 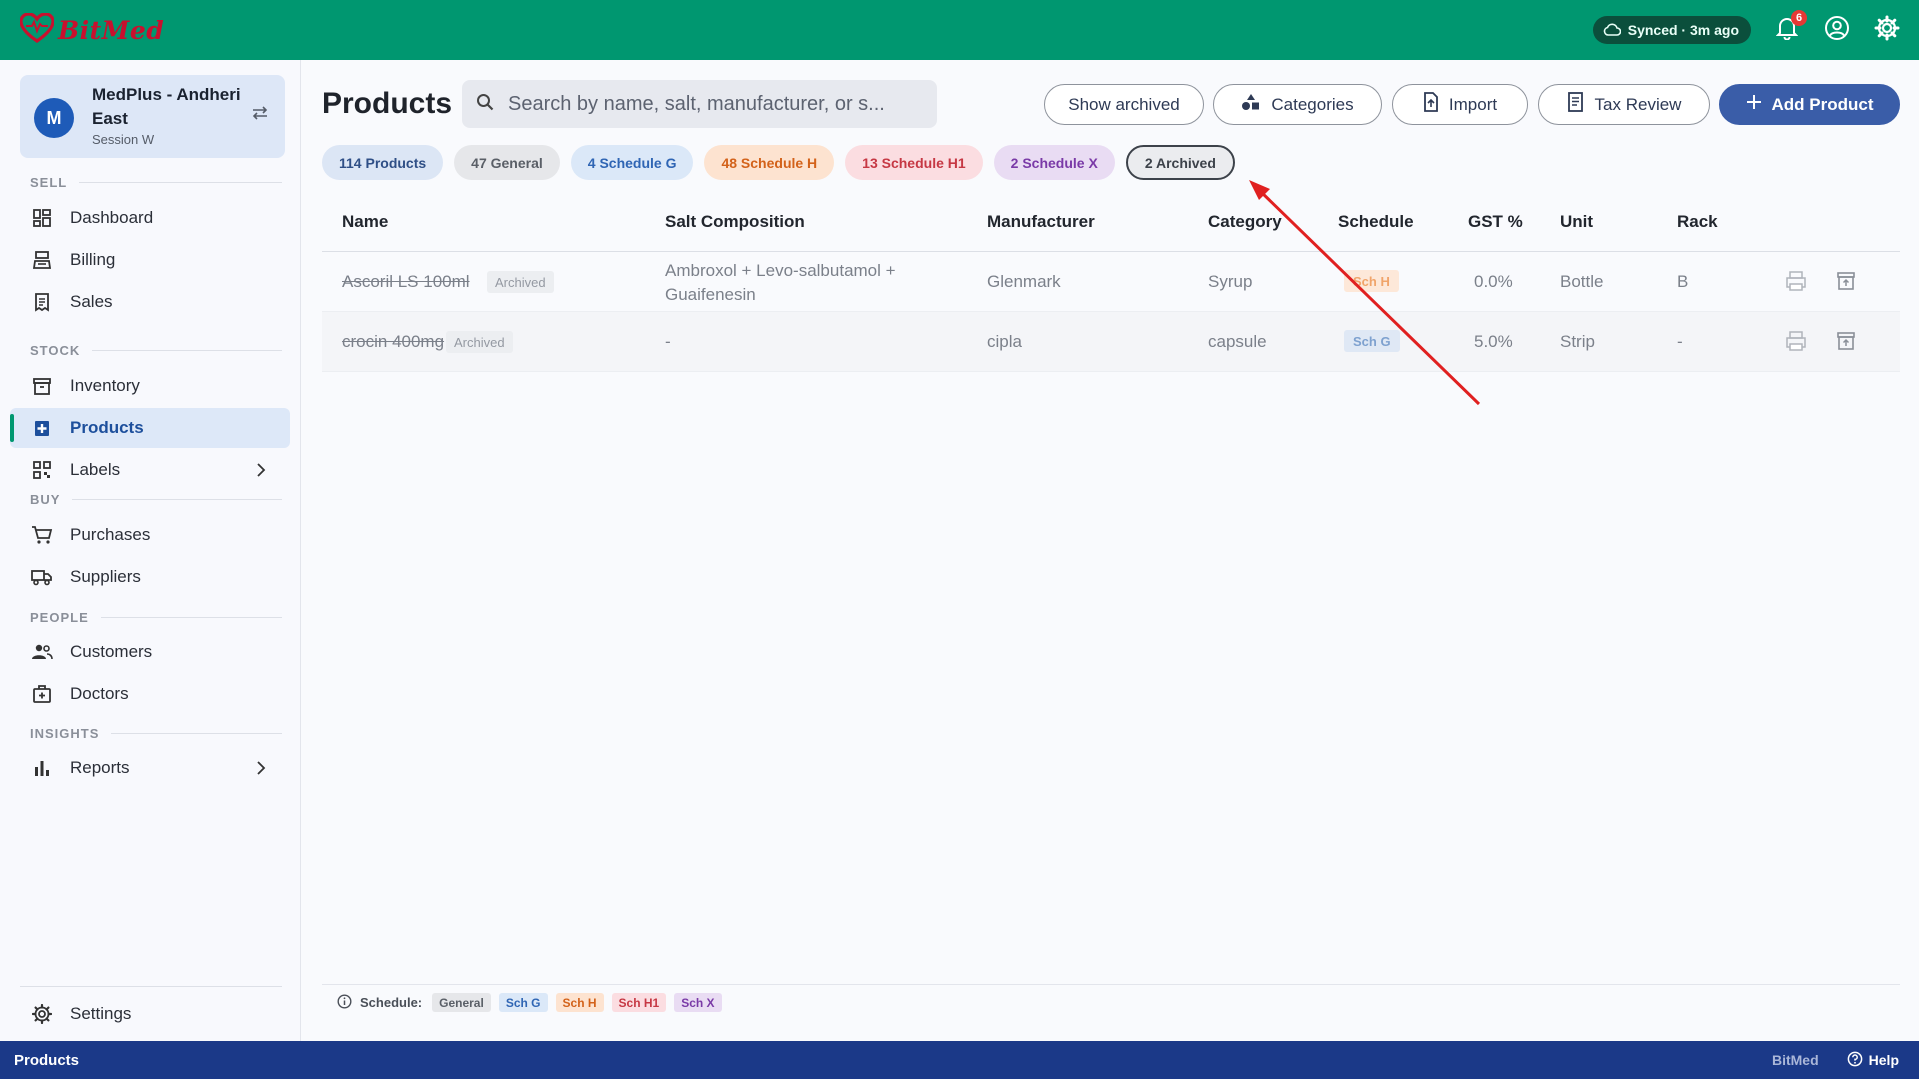 I want to click on medical-box-icon, so click(x=42, y=428).